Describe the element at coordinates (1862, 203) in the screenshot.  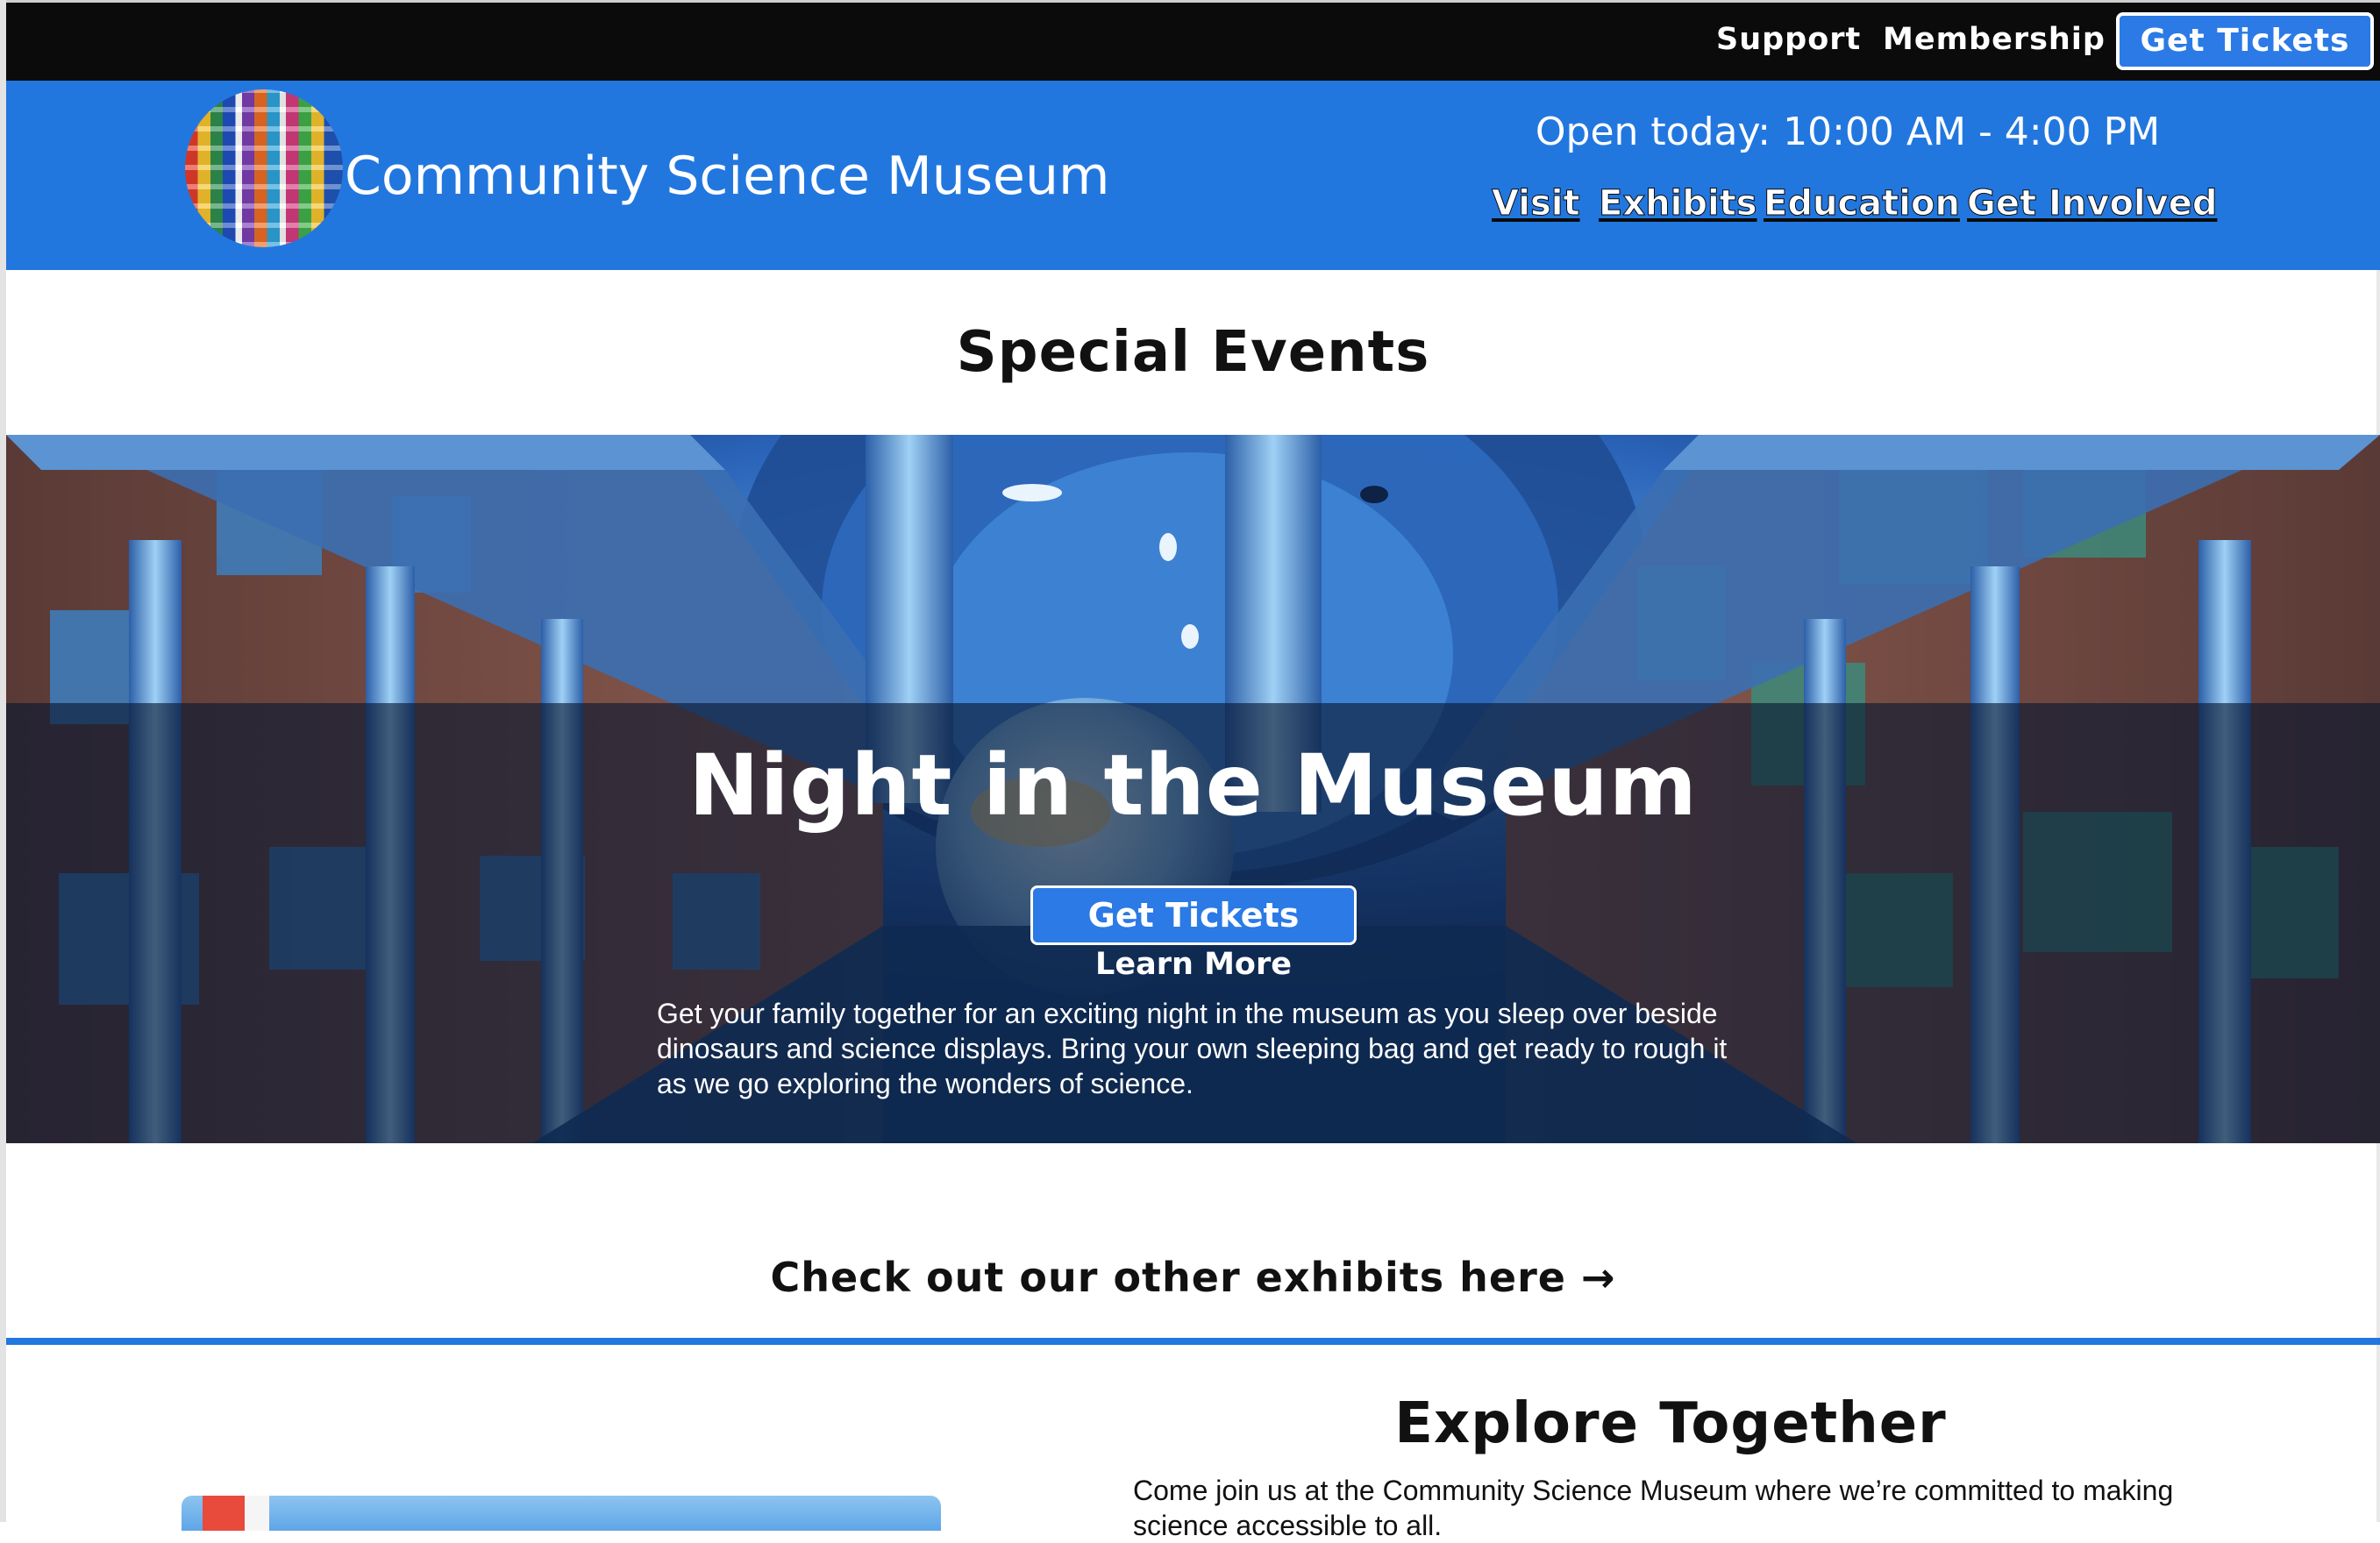
I see `nav-education: Education` at that location.